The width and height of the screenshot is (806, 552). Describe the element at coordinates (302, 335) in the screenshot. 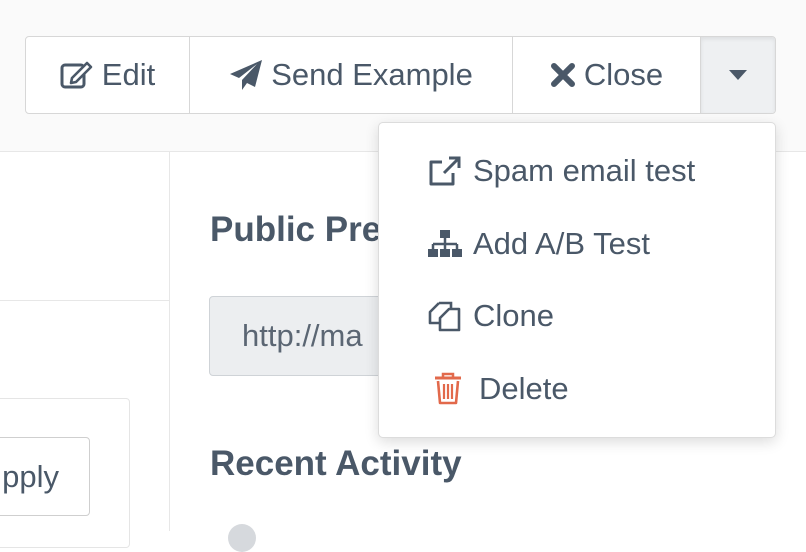

I see `public-preview-url: http://ma` at that location.